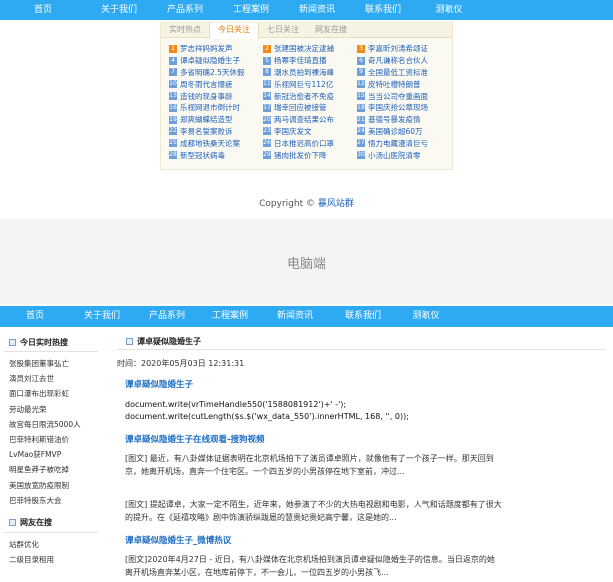 The width and height of the screenshot is (613, 582). I want to click on hot-item-label: 杨幂李佳琦直播, so click(300, 60).